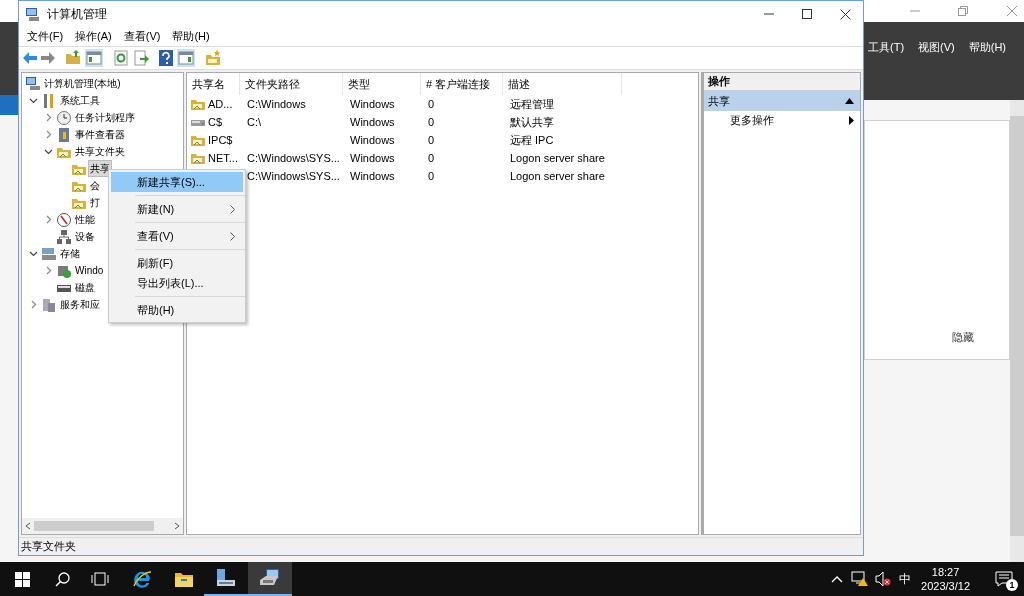  Describe the element at coordinates (177, 263) in the screenshot. I see `menu-item: 刷新(F)` at that location.